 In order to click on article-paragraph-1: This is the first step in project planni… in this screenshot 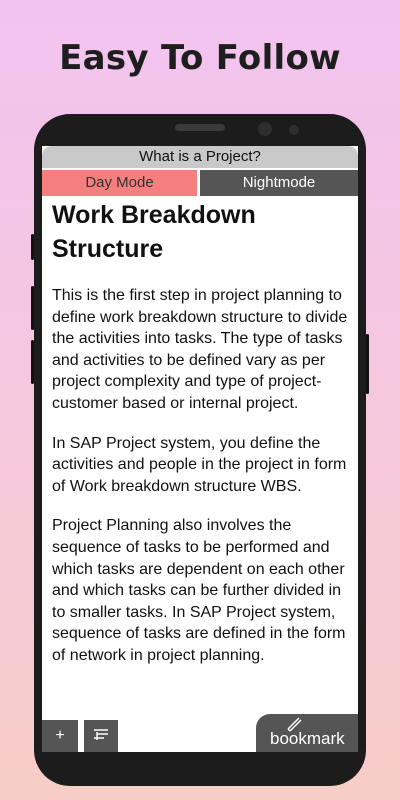, I will do `click(200, 349)`.